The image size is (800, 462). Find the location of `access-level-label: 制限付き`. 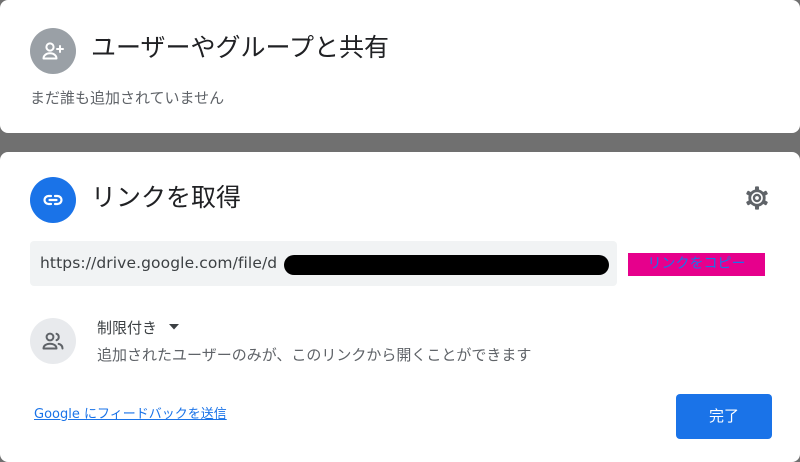

access-level-label: 制限付き is located at coordinates (127, 327).